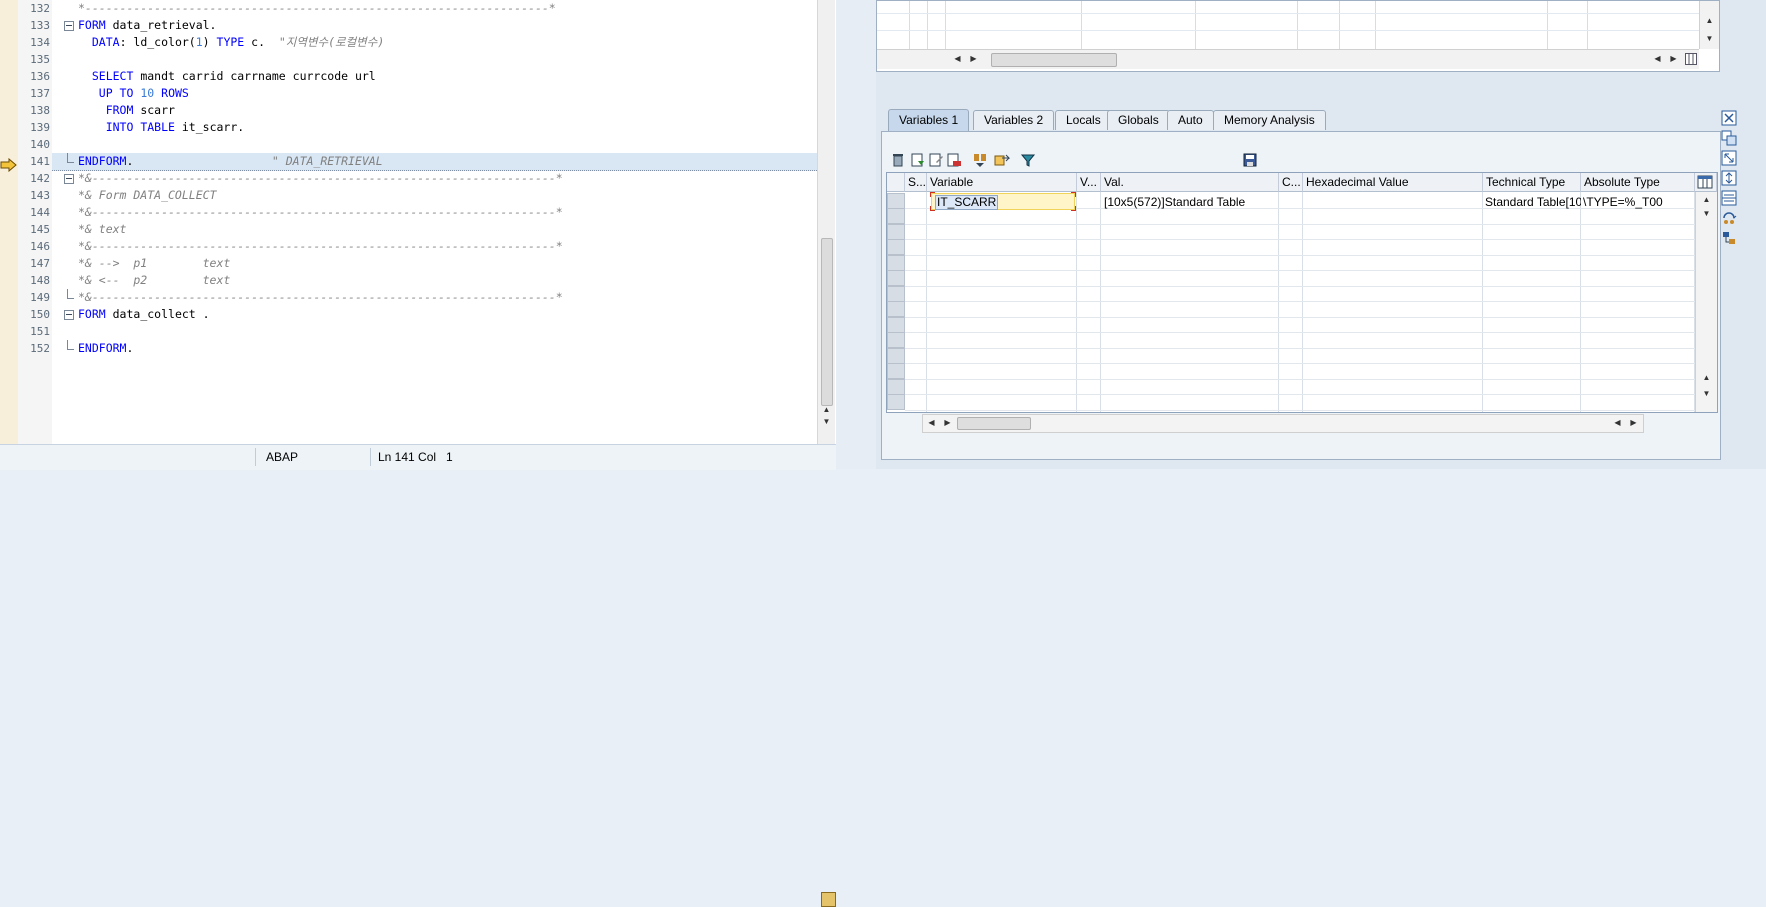 This screenshot has width=1766, height=907. Describe the element at coordinates (1014, 120) in the screenshot. I see `tab-variables-2: Variables 2` at that location.